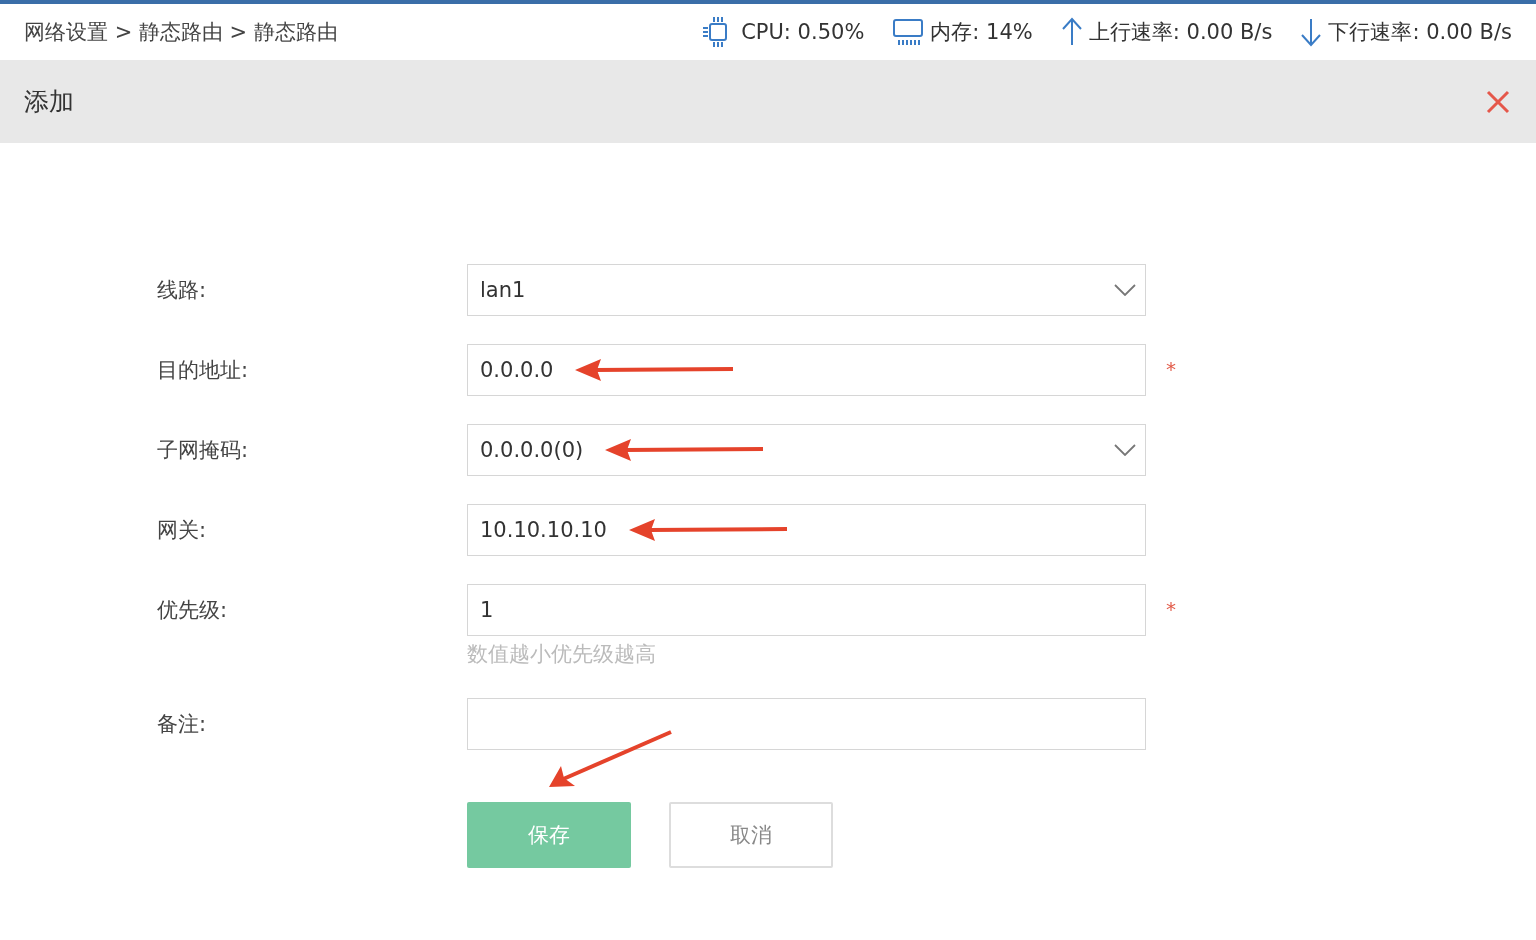 This screenshot has width=1536, height=940. Describe the element at coordinates (49, 102) in the screenshot. I see `dialog-title: 添加` at that location.